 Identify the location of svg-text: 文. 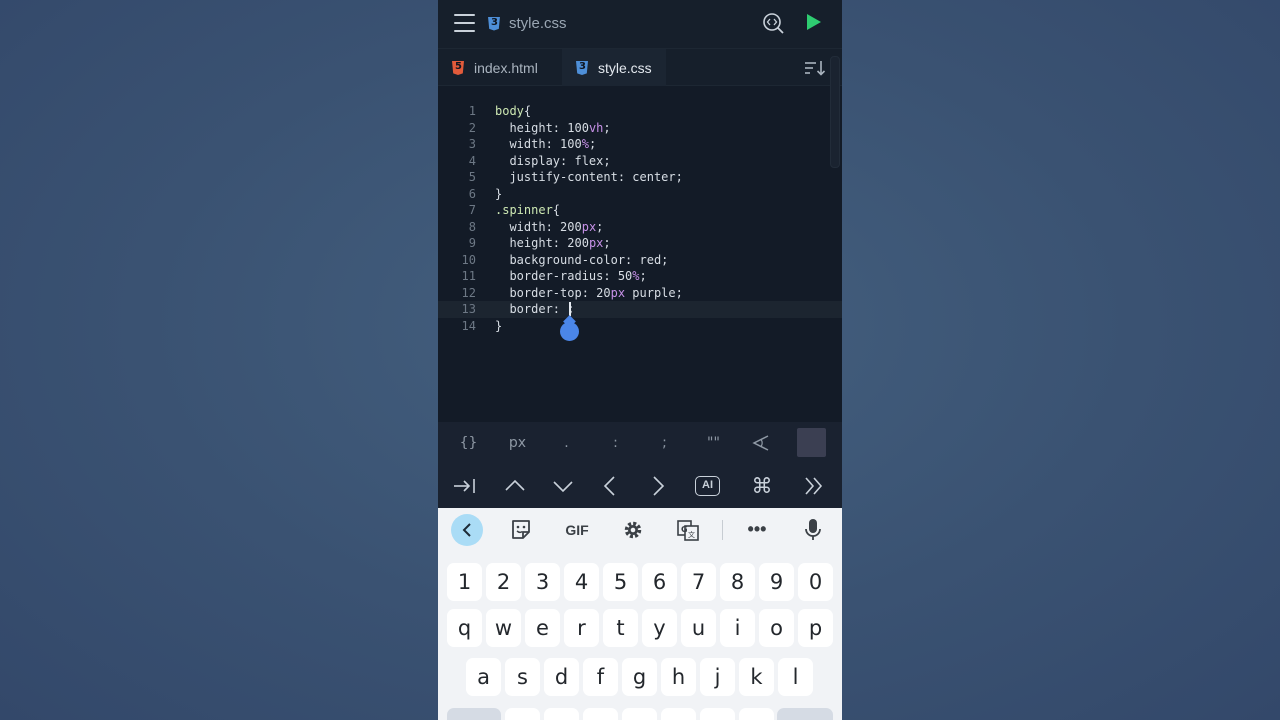
(691, 534).